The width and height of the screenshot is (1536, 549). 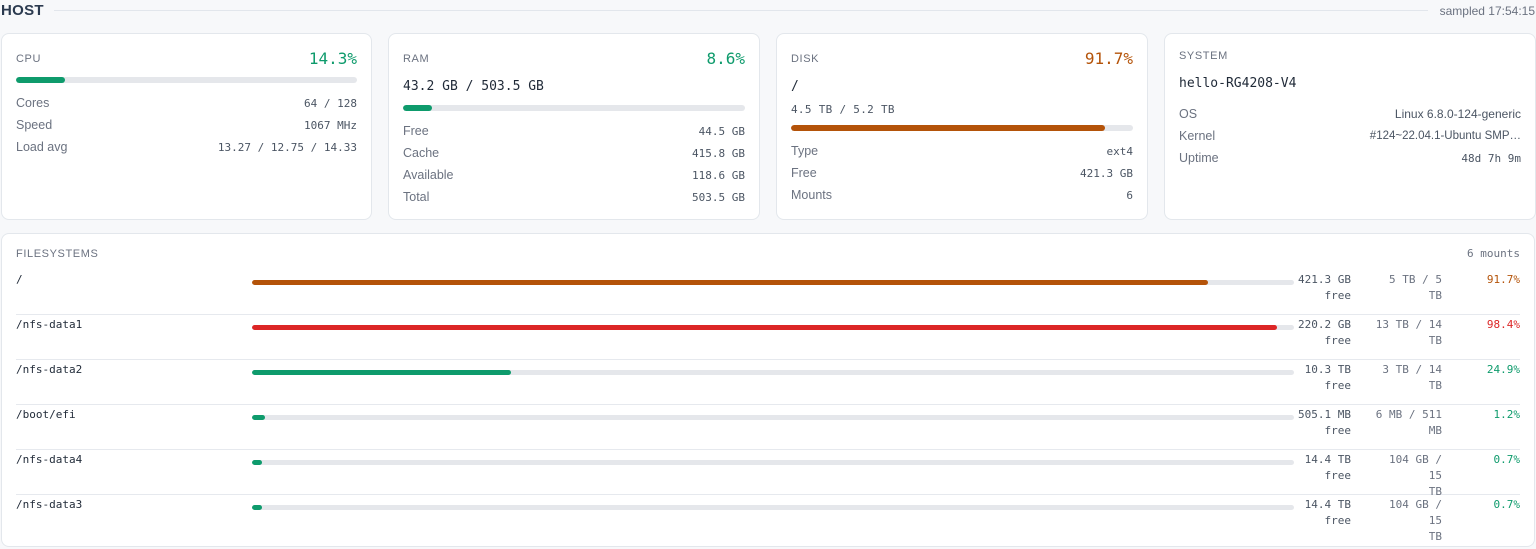 What do you see at coordinates (1408, 414) in the screenshot?
I see `filesystem-used-total-line1: 6 MB / 511` at bounding box center [1408, 414].